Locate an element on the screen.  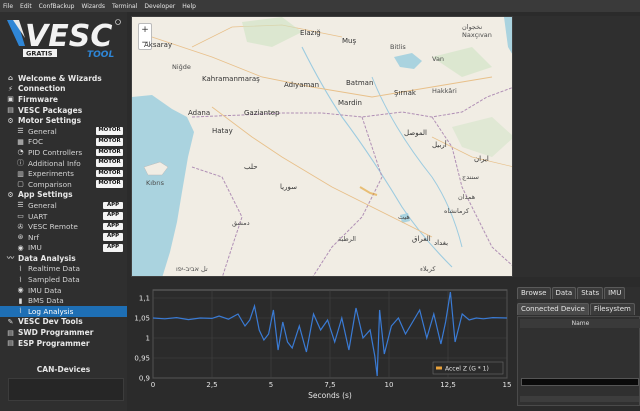
zoom-in-button: + is located at coordinates (145, 30).